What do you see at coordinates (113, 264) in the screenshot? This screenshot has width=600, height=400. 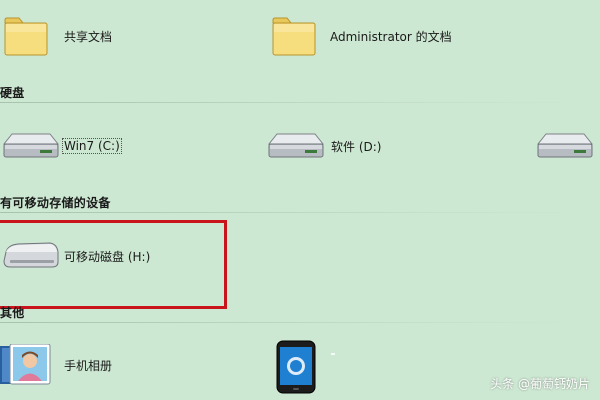 I see `highlight-box` at bounding box center [113, 264].